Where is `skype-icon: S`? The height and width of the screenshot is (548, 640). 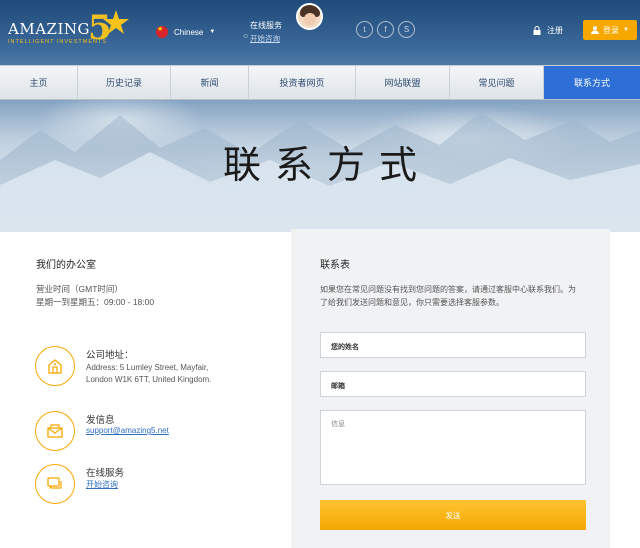
skype-icon: S is located at coordinates (406, 29).